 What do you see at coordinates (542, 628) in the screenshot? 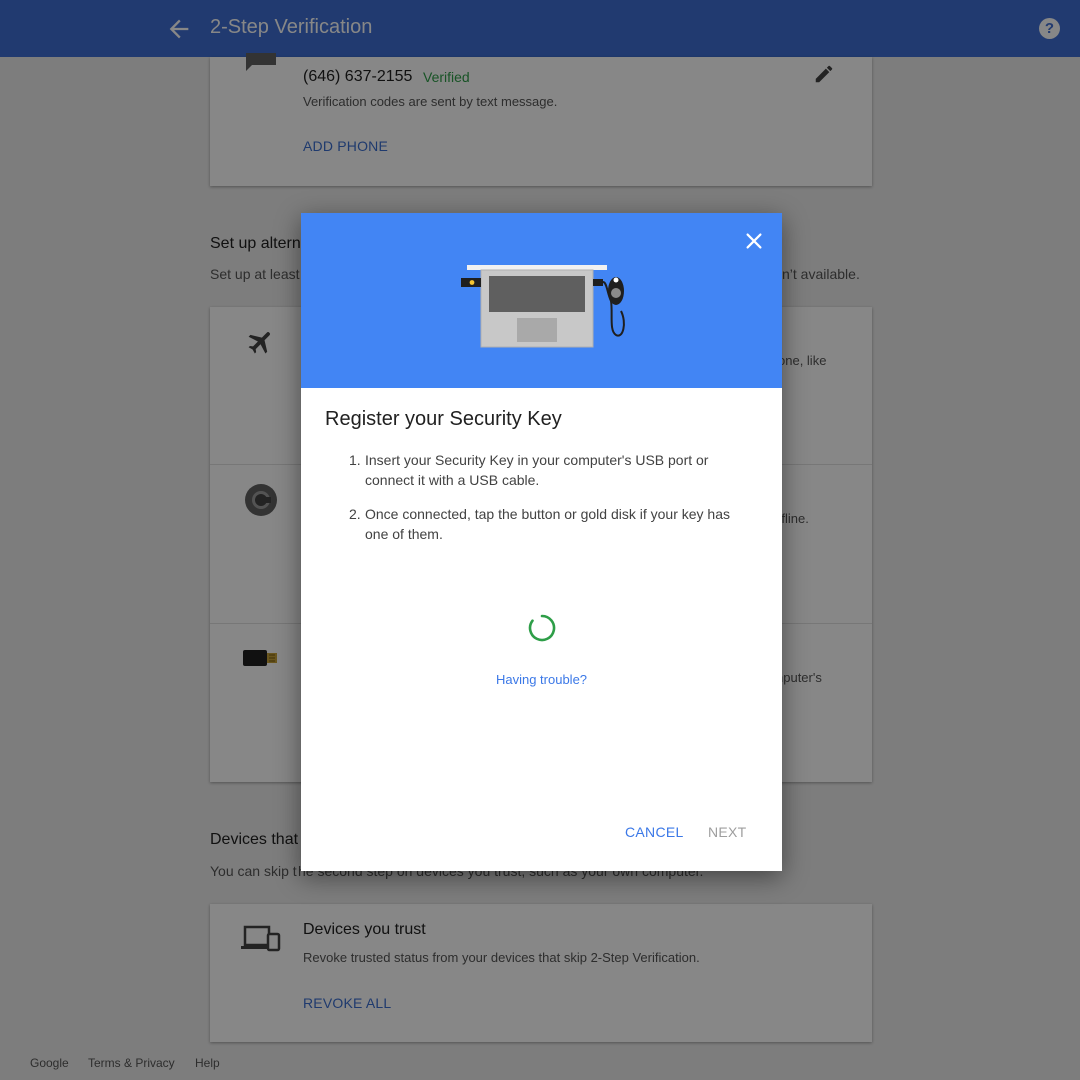
I see `loading-spinner-icon` at bounding box center [542, 628].